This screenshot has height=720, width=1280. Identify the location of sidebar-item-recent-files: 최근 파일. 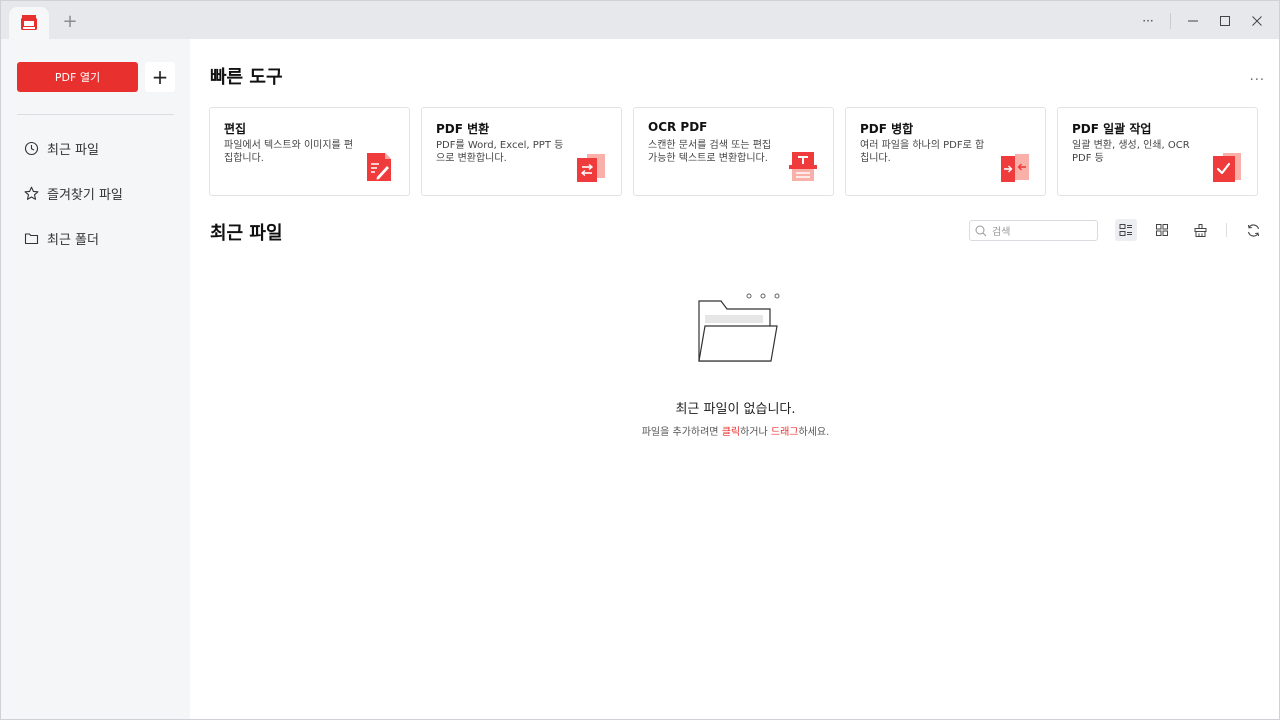
(61, 148).